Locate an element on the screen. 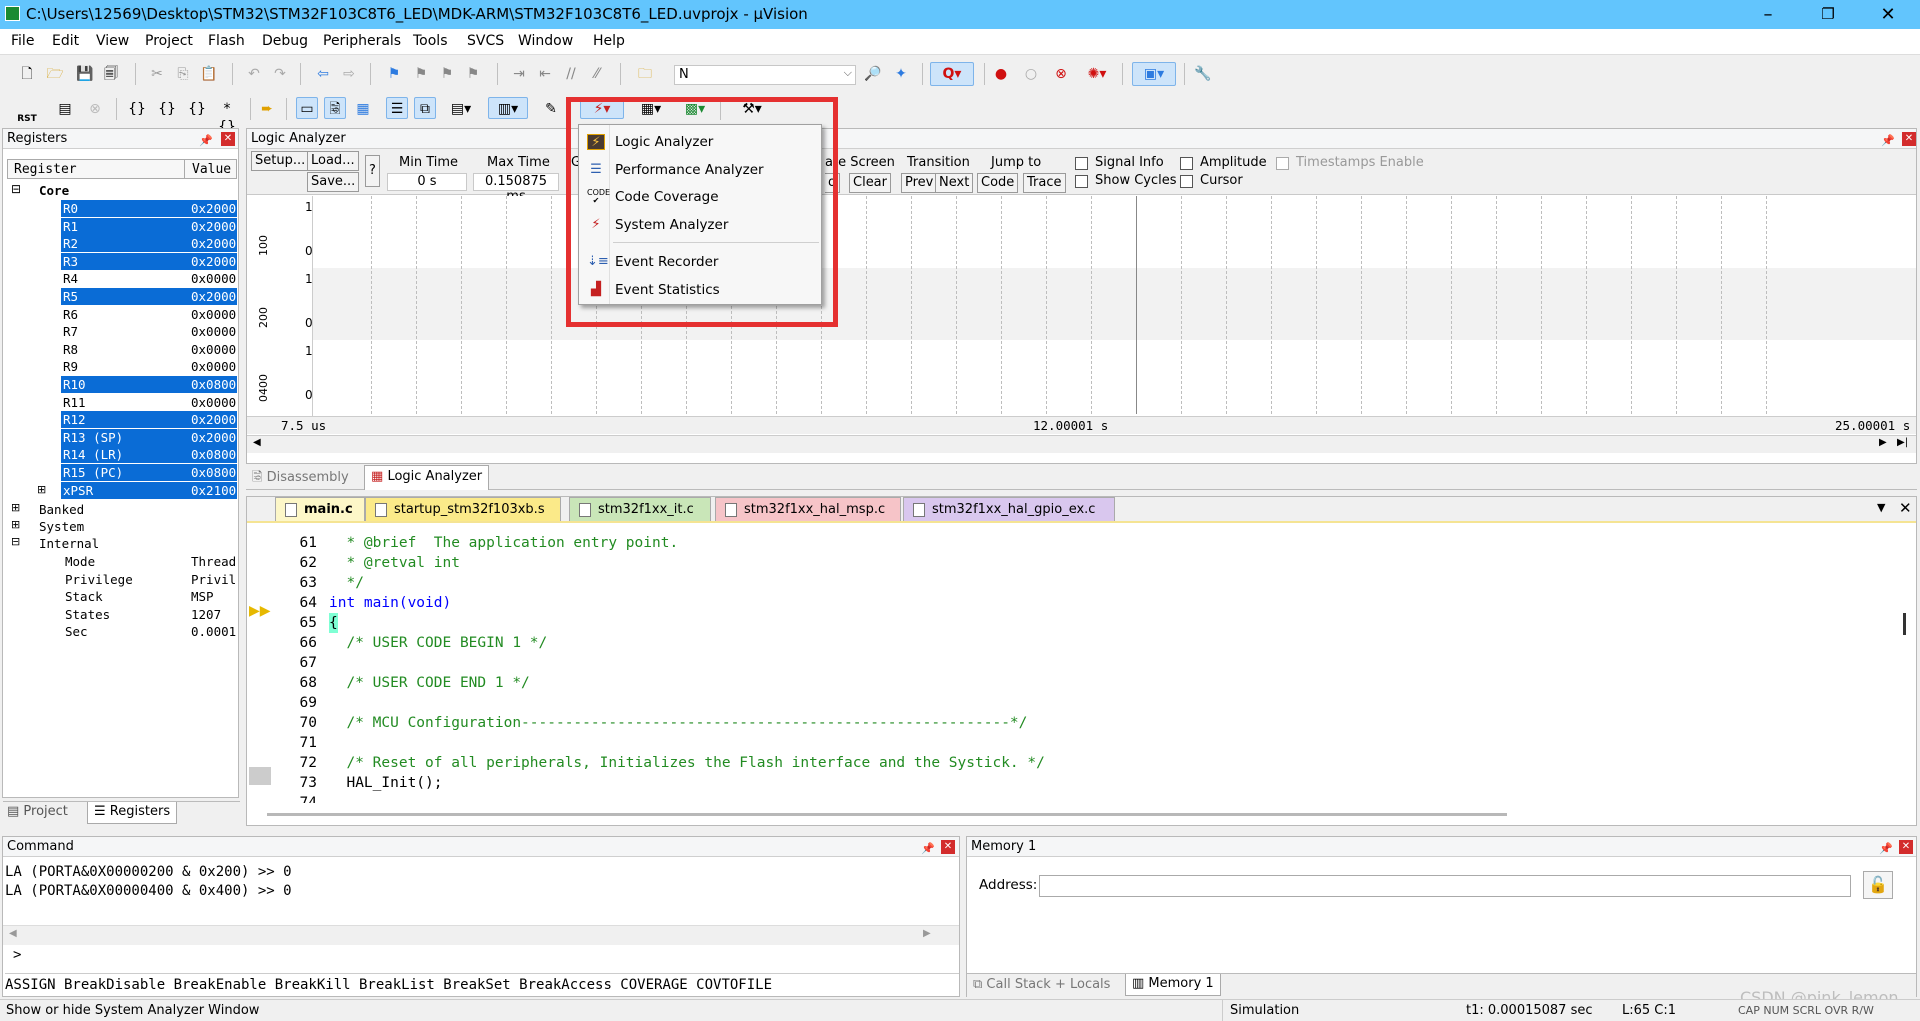  find-combo: N ⌵ is located at coordinates (765, 75).